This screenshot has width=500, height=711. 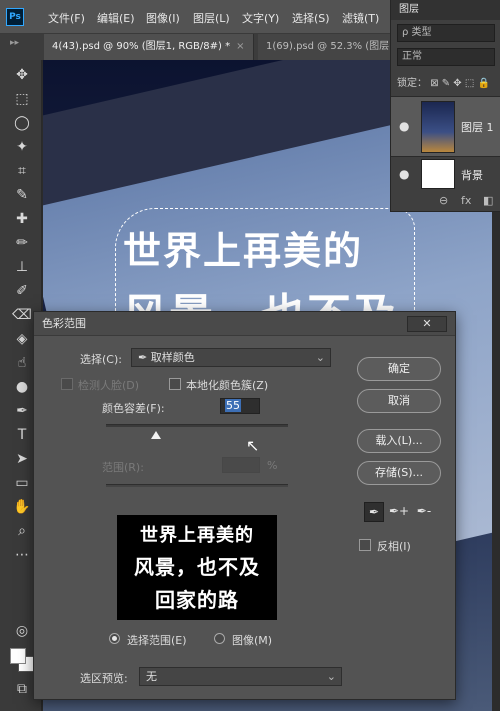 What do you see at coordinates (151, 676) in the screenshot?
I see `selection-preview-value: 无` at bounding box center [151, 676].